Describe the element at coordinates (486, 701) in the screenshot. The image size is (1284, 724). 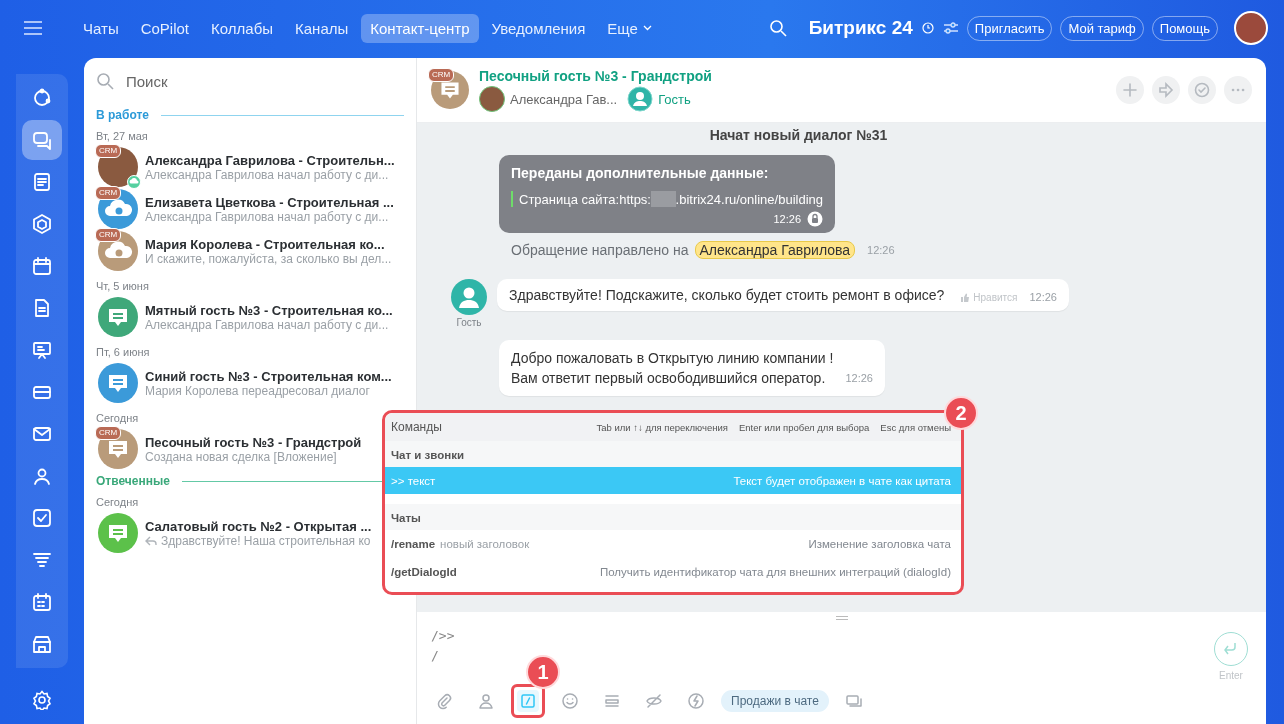
I see `person-icon` at that location.